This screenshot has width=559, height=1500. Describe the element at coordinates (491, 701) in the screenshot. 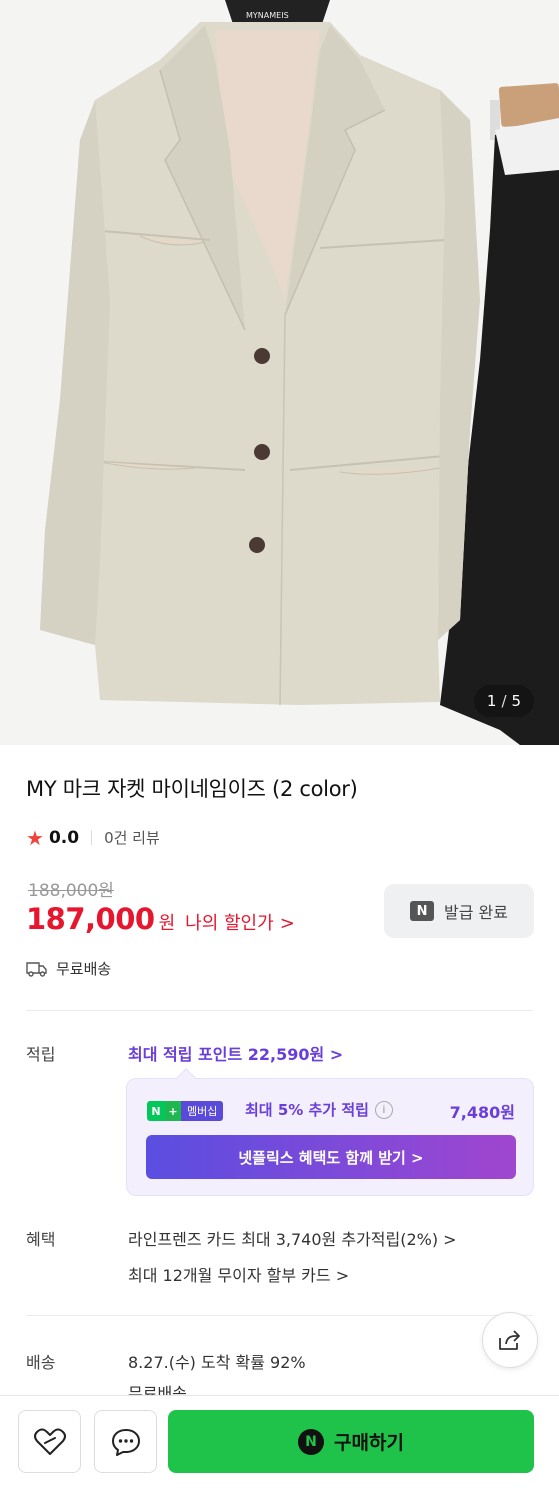

I see `image-counter-current: 1` at that location.